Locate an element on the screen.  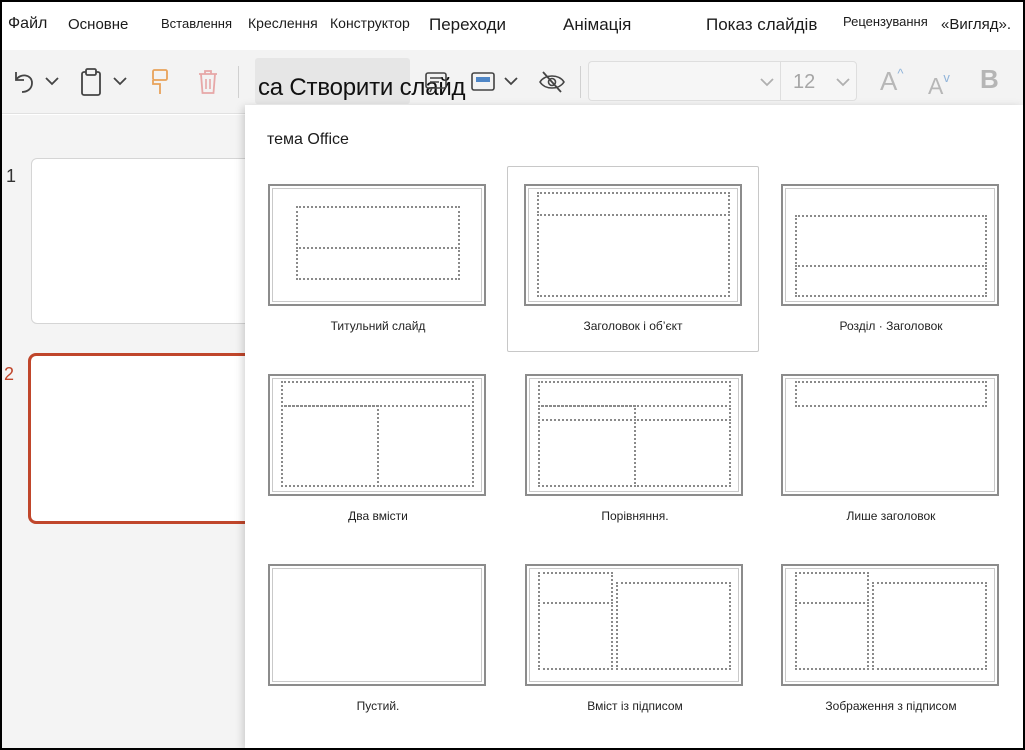
shrink-font-button: Av is located at coordinates (939, 85).